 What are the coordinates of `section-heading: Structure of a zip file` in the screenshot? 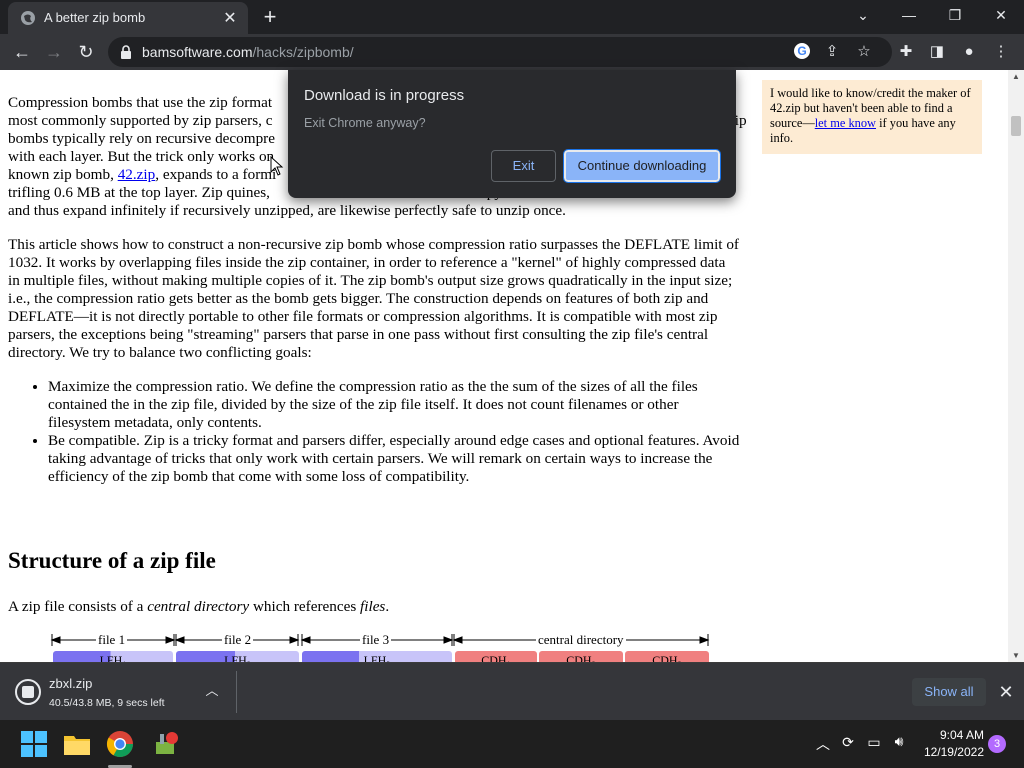 It's located at (112, 560).